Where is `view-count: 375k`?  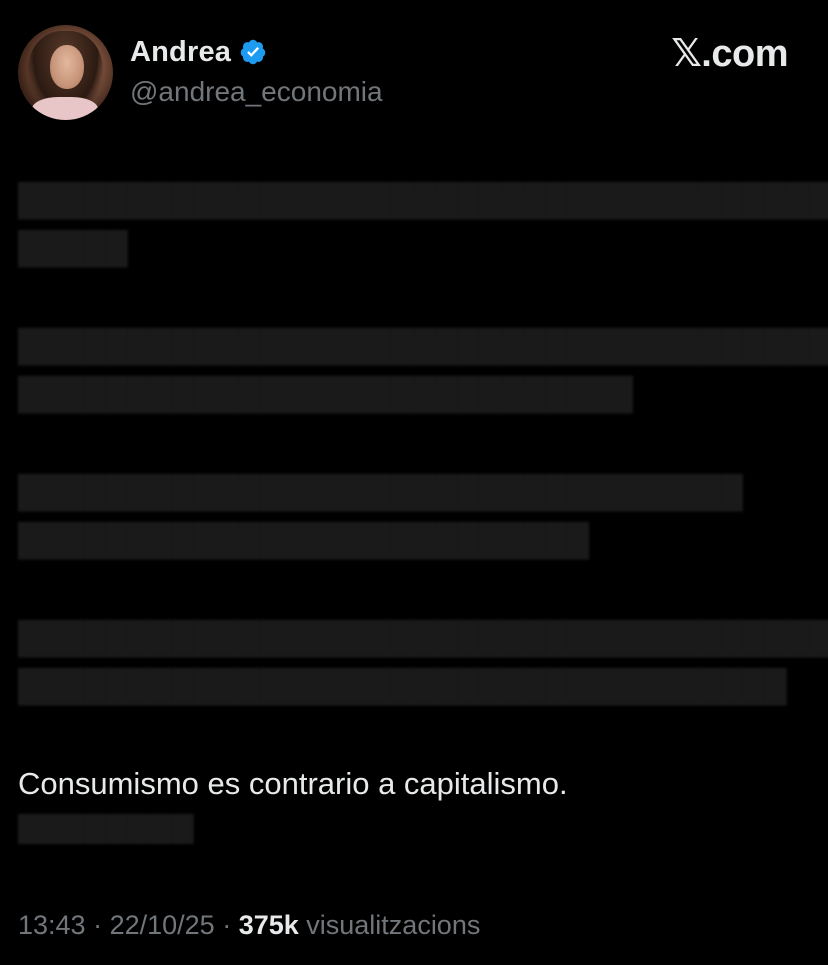 view-count: 375k is located at coordinates (269, 925).